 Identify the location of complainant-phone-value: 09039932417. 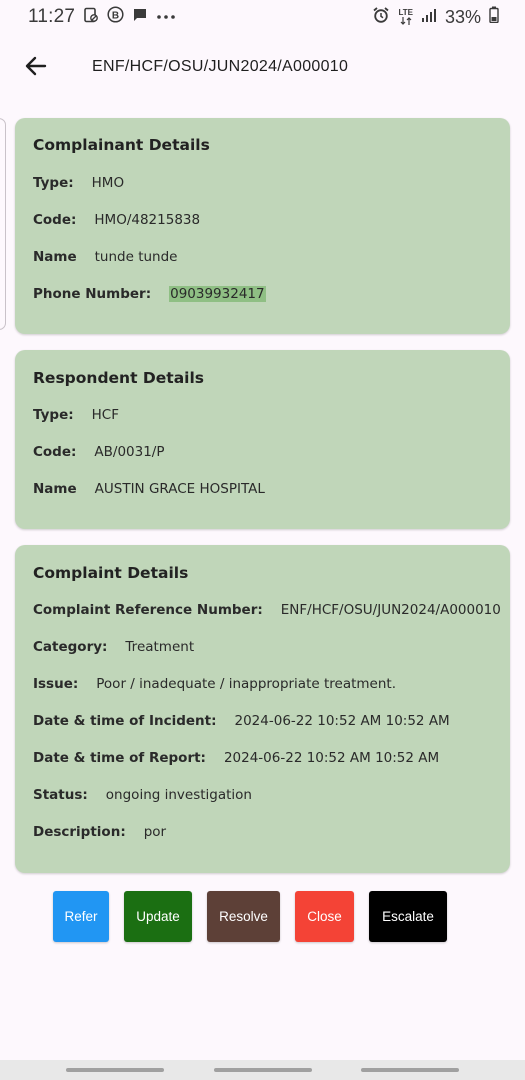
(217, 294).